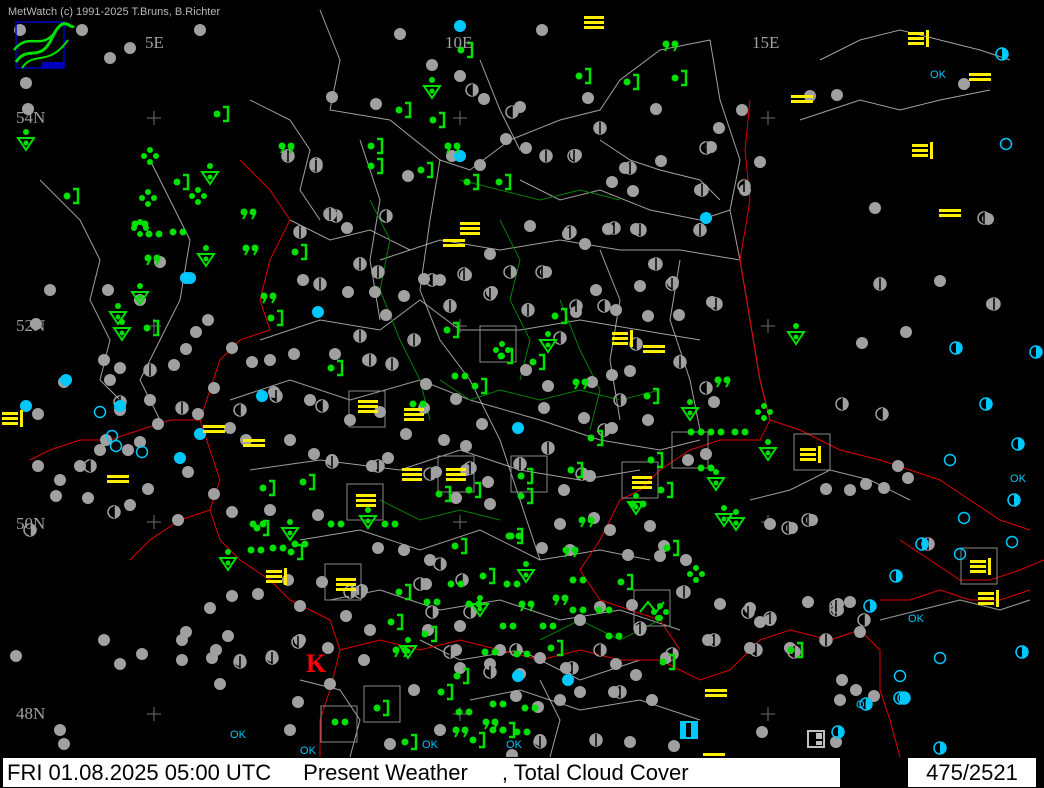 The height and width of the screenshot is (788, 1044). I want to click on ok-label-3: OK, so click(238, 735).